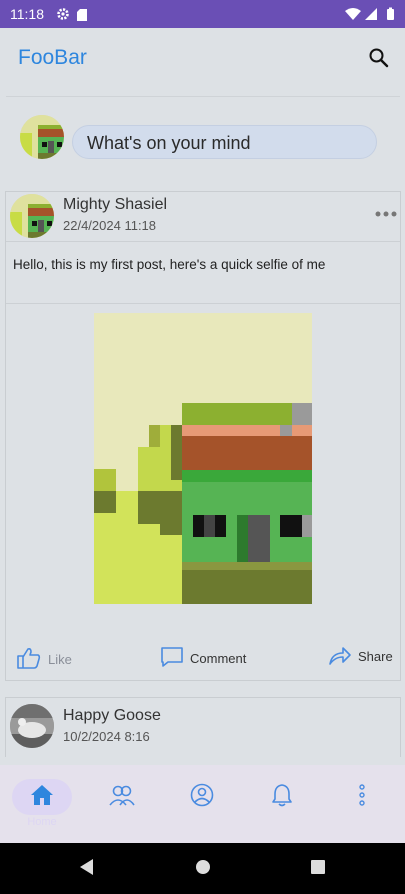  What do you see at coordinates (340, 656) in the screenshot?
I see `share-icon` at bounding box center [340, 656].